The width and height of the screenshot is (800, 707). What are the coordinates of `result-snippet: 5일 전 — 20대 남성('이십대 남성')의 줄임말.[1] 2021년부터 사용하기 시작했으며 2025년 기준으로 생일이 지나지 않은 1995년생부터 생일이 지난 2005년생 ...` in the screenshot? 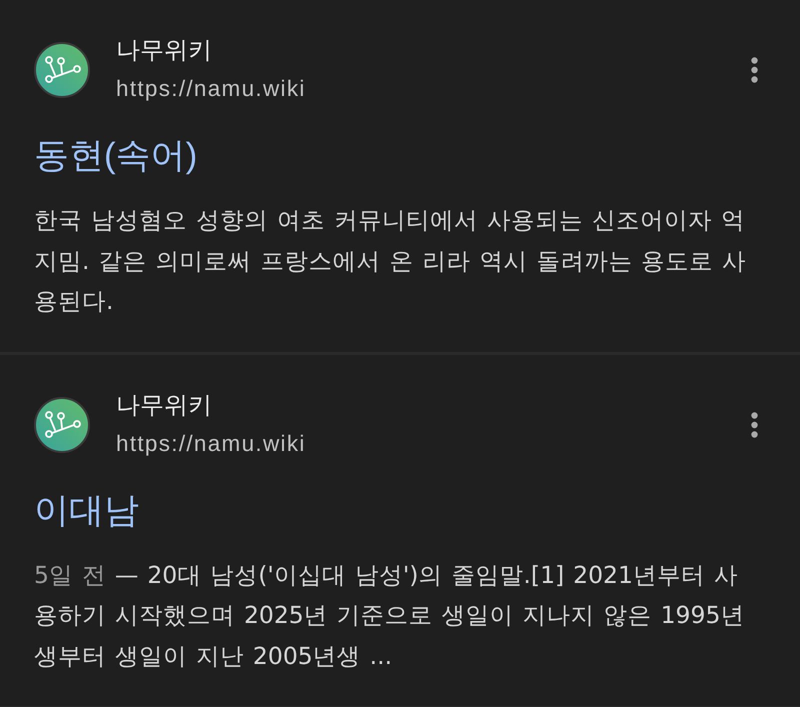 It's located at (390, 616).